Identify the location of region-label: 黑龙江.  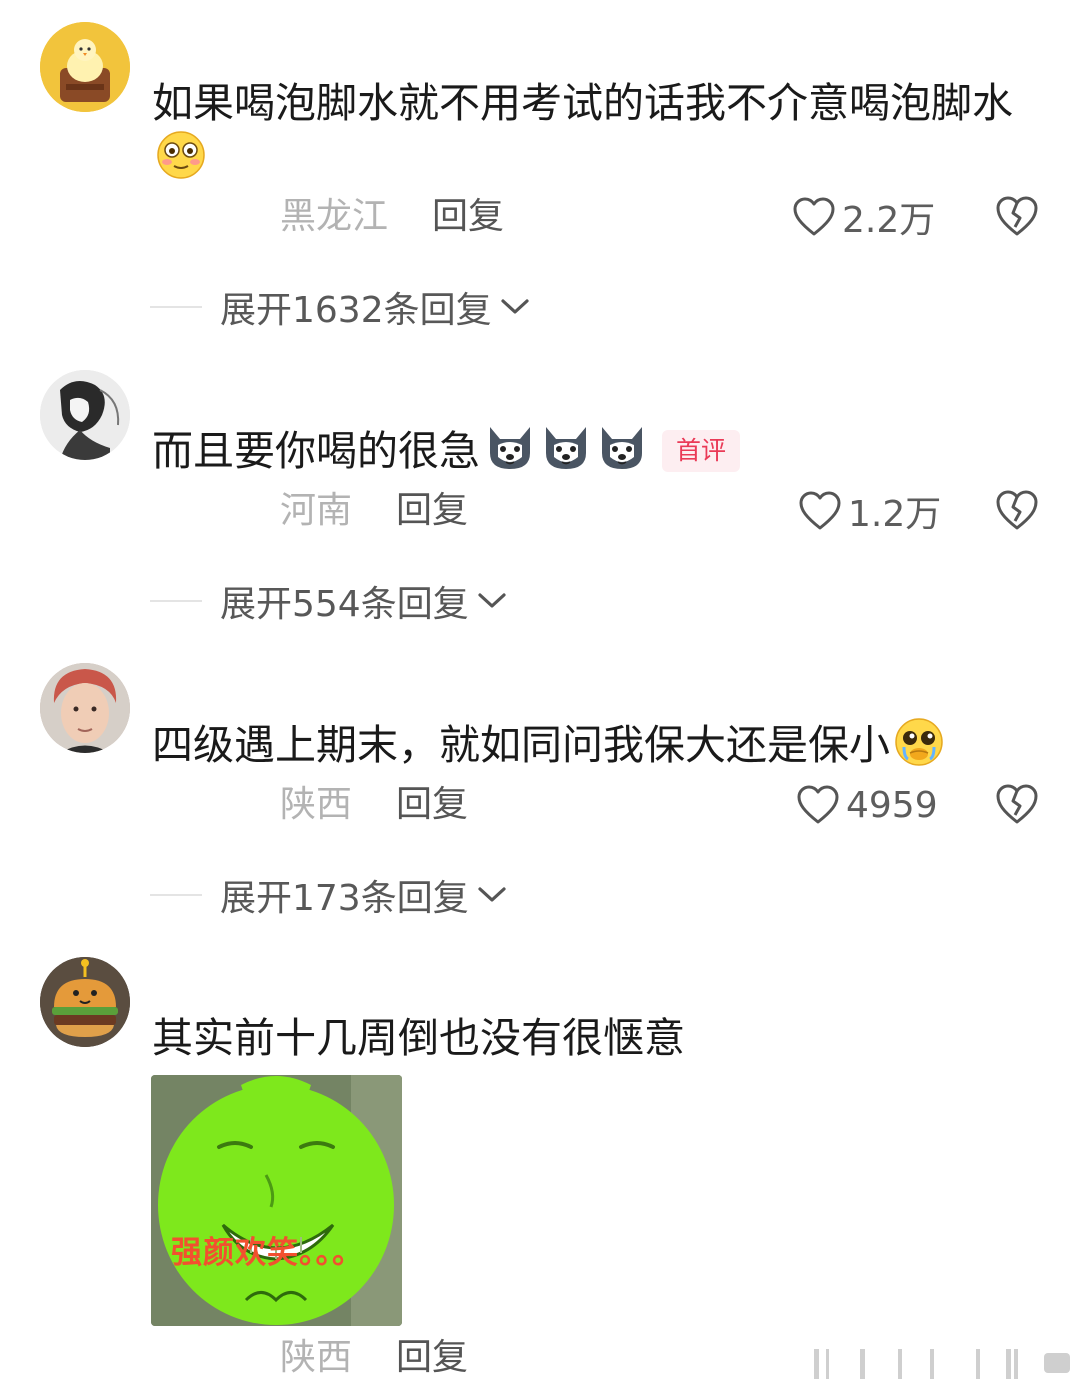
(334, 216).